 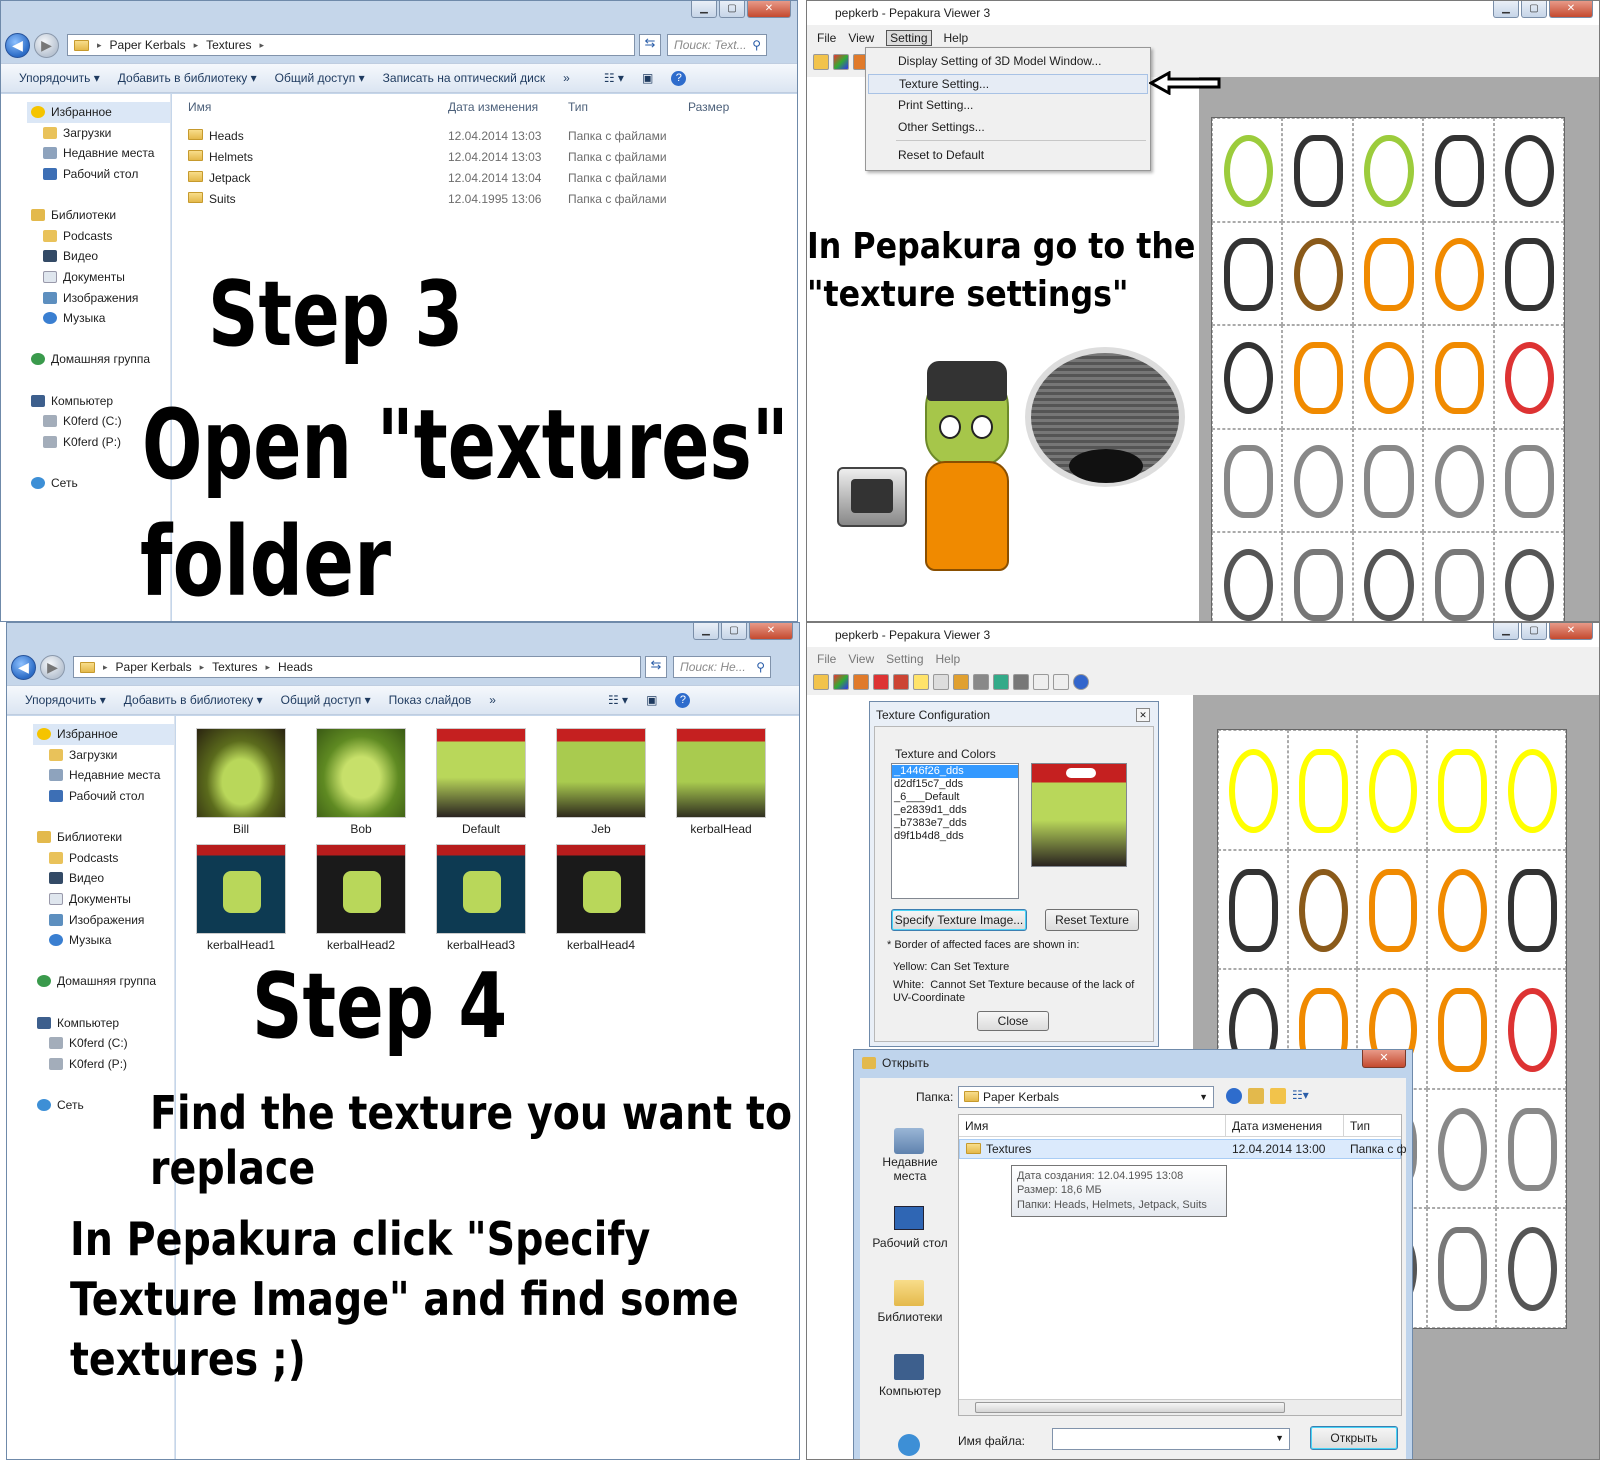 What do you see at coordinates (955, 836) in the screenshot?
I see `texture-list-item: d9f1b4d8_dds` at bounding box center [955, 836].